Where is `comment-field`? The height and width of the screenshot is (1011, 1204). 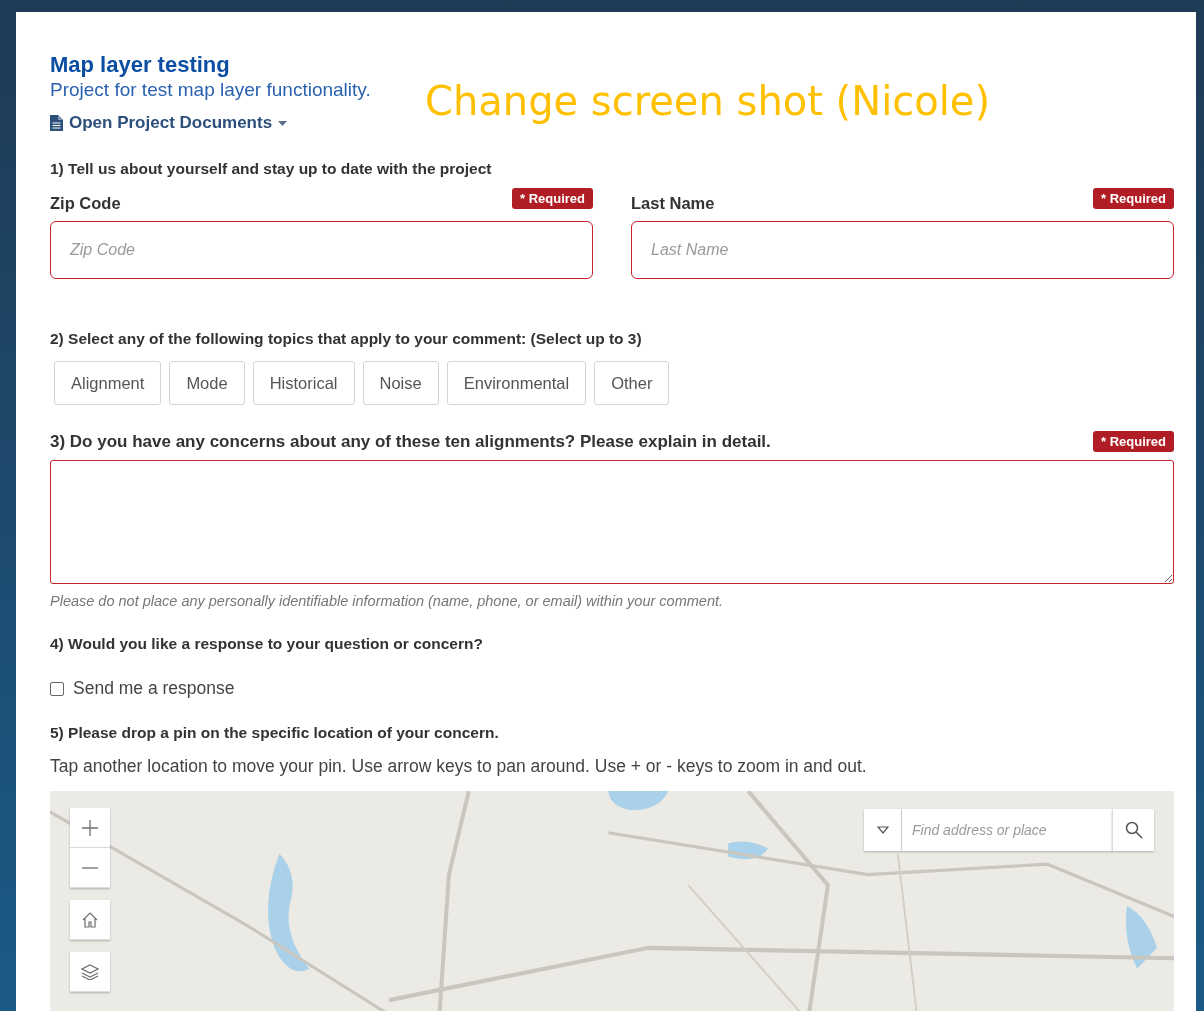
comment-field is located at coordinates (612, 522).